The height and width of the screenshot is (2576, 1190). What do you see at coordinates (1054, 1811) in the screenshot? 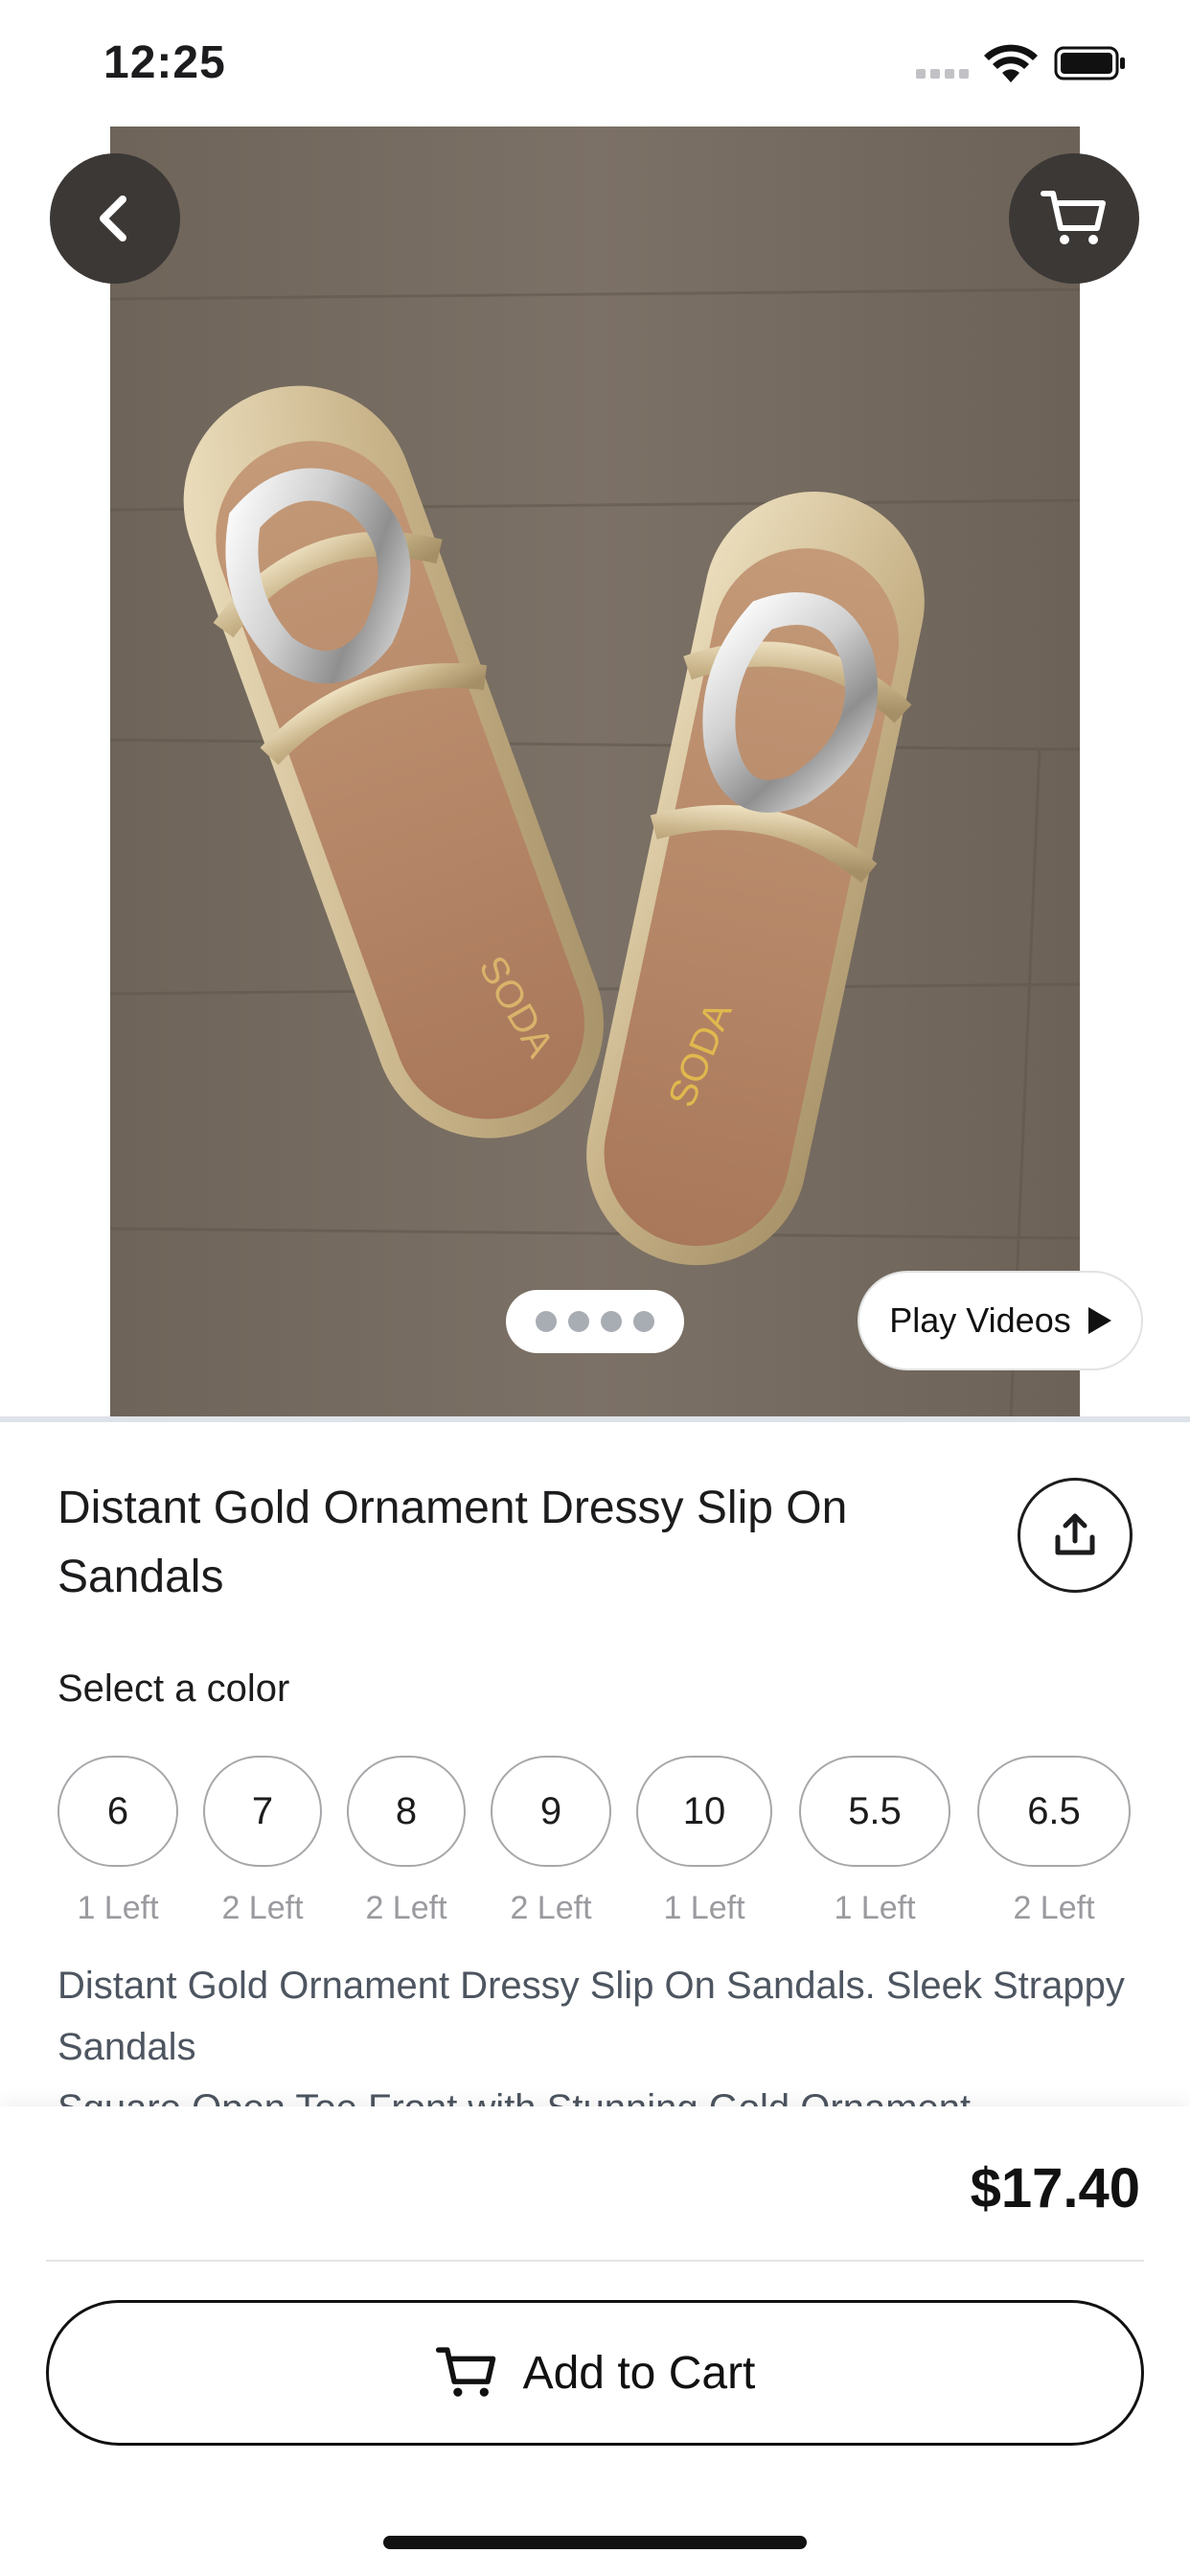
I see `size-chip: 6.5` at bounding box center [1054, 1811].